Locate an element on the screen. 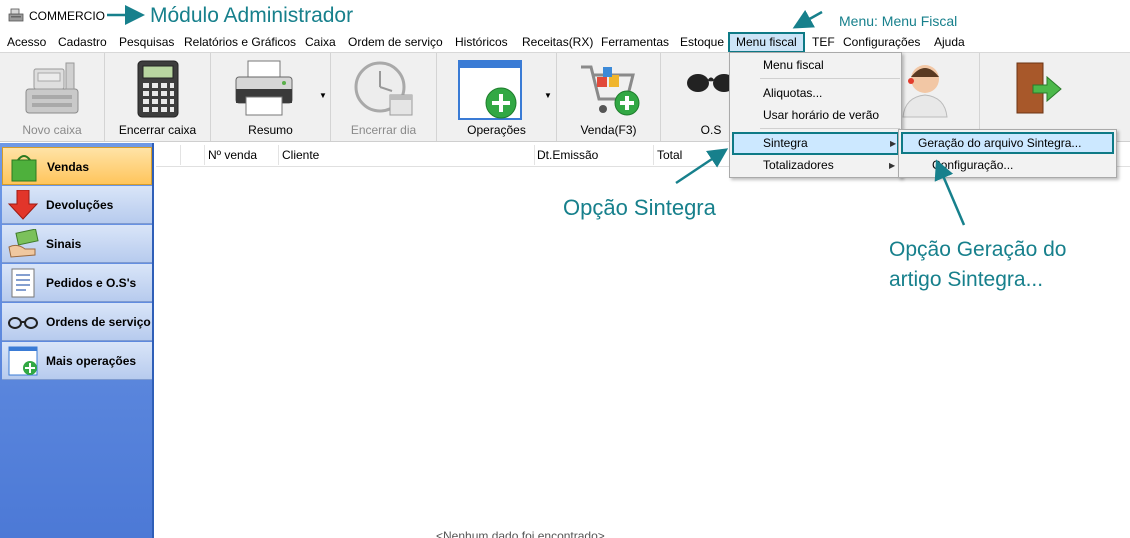 Image resolution: width=1130 pixels, height=538 pixels. sidebar: Vendas Devoluções Sinais Pedidos e O.S's is located at coordinates (77, 340).